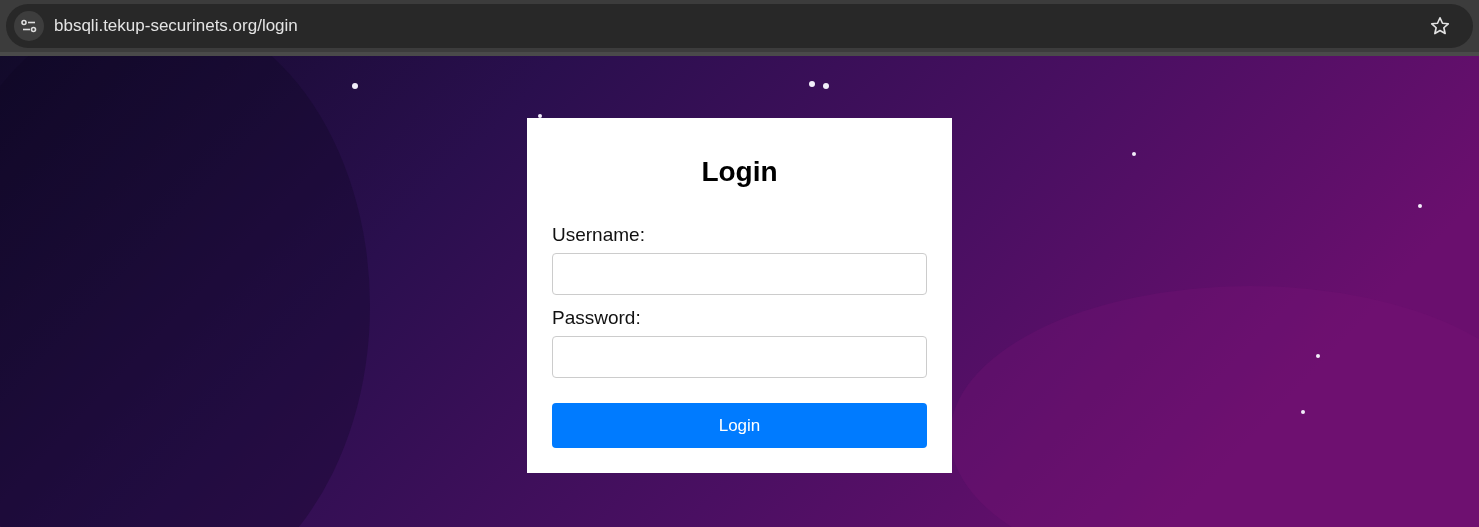  I want to click on site-settings-icon, so click(29, 26).